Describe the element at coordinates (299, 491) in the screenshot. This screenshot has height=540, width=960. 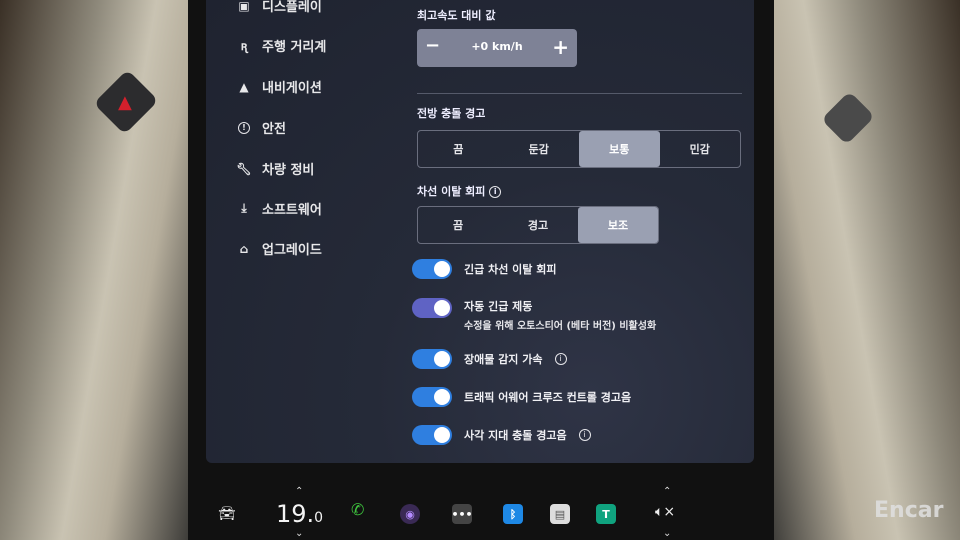
I see `temp-up-icon: ⌃` at that location.